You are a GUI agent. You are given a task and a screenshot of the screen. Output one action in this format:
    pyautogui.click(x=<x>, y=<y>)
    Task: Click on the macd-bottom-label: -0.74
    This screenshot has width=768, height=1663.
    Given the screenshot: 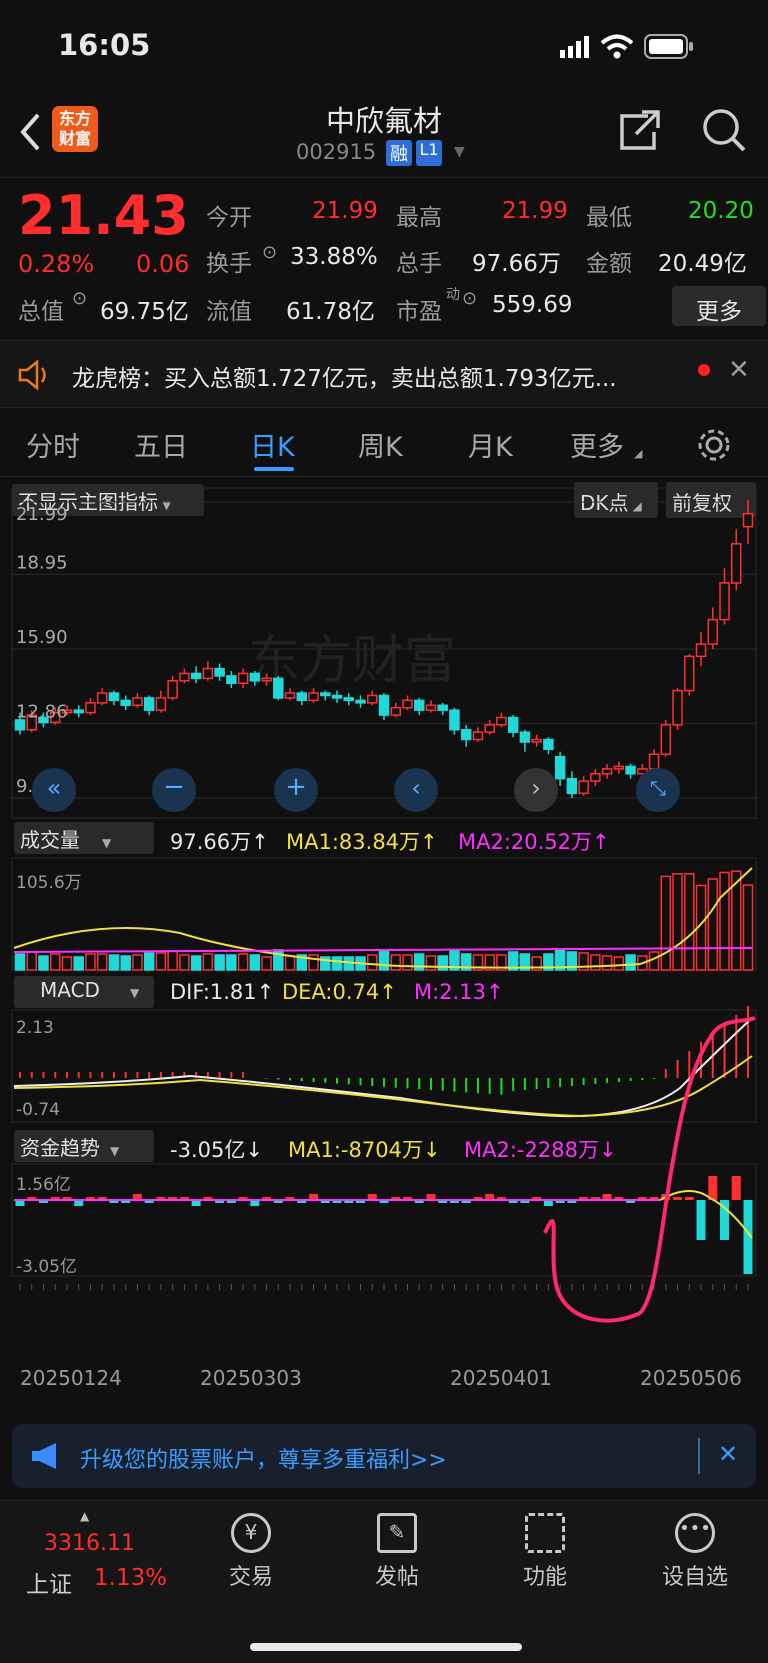 What is the action you would take?
    pyautogui.click(x=38, y=1110)
    